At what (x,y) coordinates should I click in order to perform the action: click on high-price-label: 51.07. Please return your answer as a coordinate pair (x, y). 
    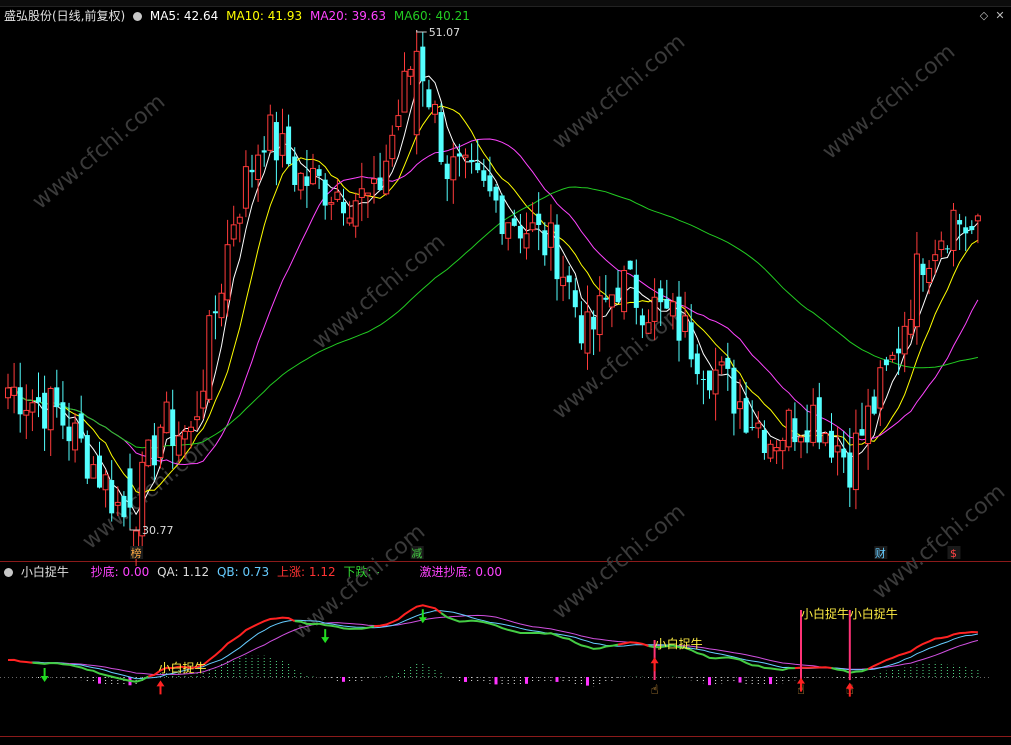
    Looking at the image, I should click on (445, 32).